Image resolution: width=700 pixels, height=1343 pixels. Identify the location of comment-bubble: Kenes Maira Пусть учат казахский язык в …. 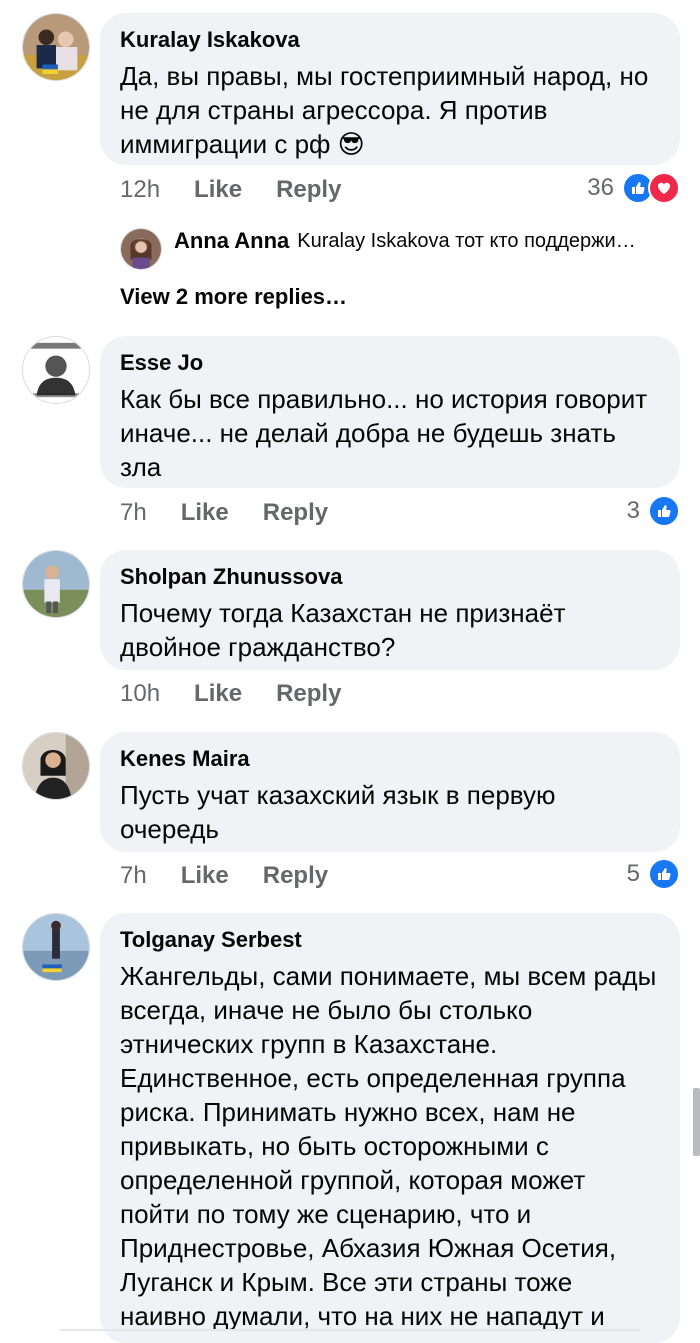
(390, 792).